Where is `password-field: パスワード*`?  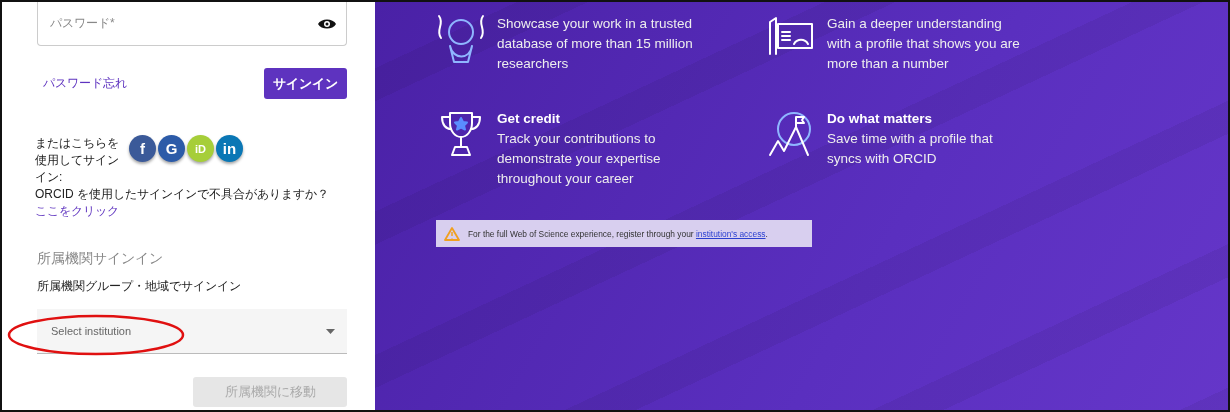 password-field: パスワード* is located at coordinates (192, 24).